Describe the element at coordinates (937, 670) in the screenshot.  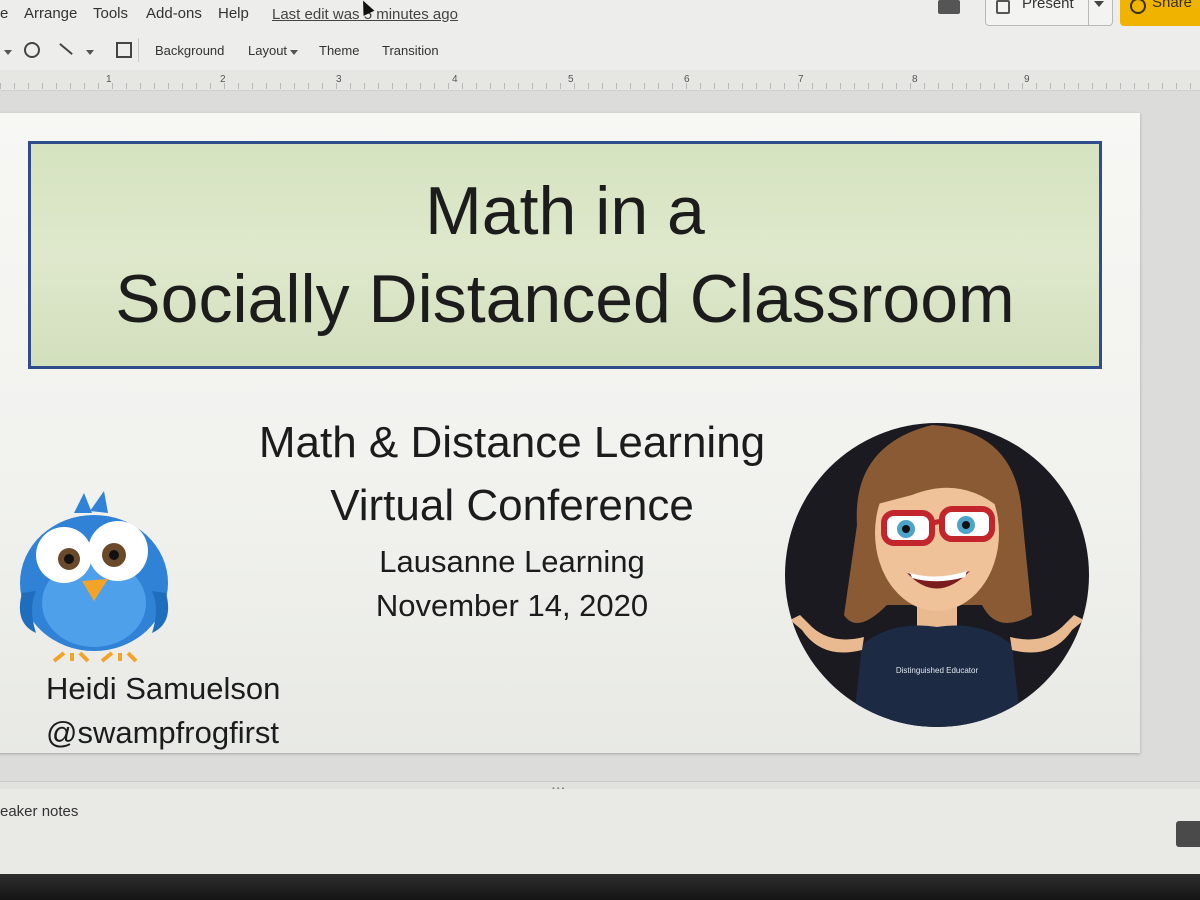
I see `avatar-shirt-text: Distinguished Educator` at that location.